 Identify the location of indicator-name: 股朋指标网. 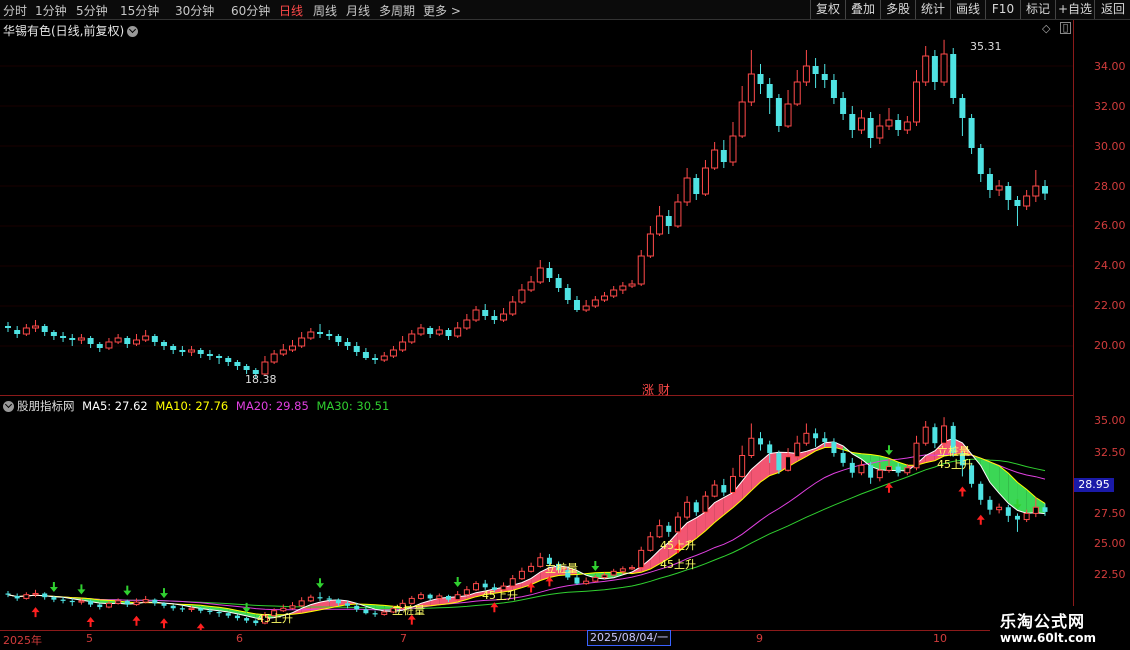
(46, 406).